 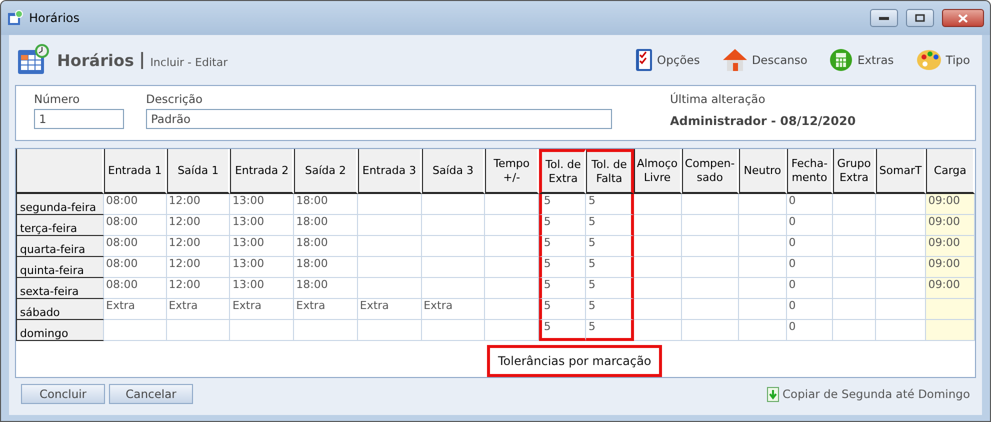 What do you see at coordinates (667, 60) in the screenshot?
I see `toolbar-button: Opções` at bounding box center [667, 60].